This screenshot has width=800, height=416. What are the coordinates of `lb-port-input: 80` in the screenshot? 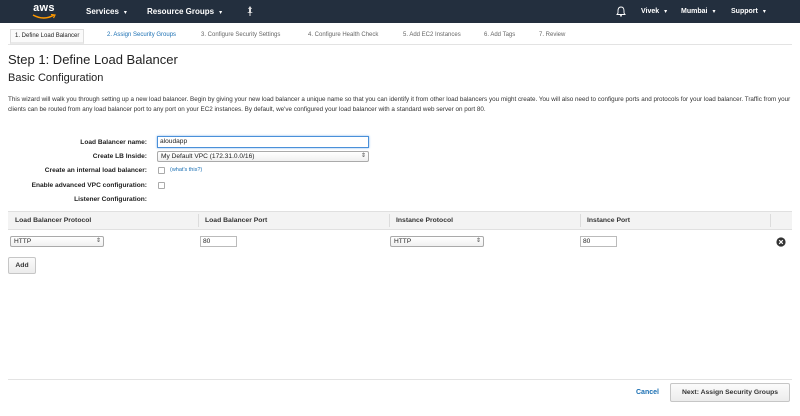 It's located at (218, 241).